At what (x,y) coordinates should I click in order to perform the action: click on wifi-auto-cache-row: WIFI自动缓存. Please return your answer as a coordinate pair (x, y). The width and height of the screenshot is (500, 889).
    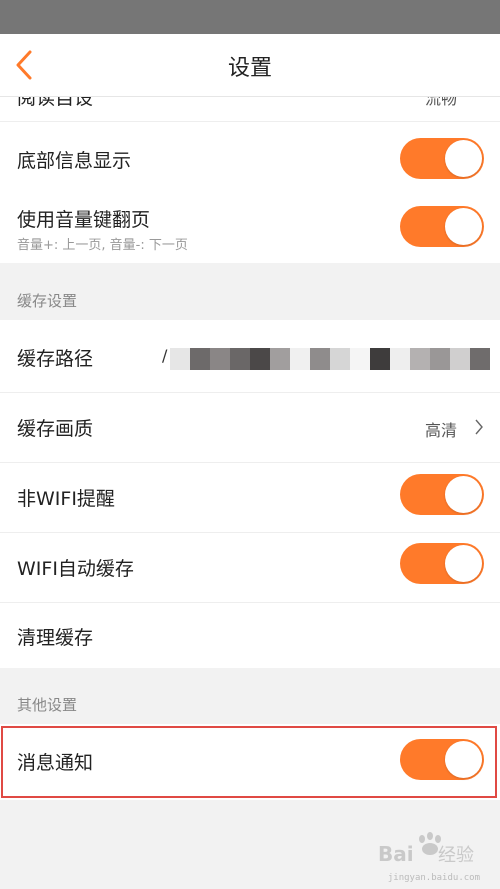
    Looking at the image, I should click on (250, 567).